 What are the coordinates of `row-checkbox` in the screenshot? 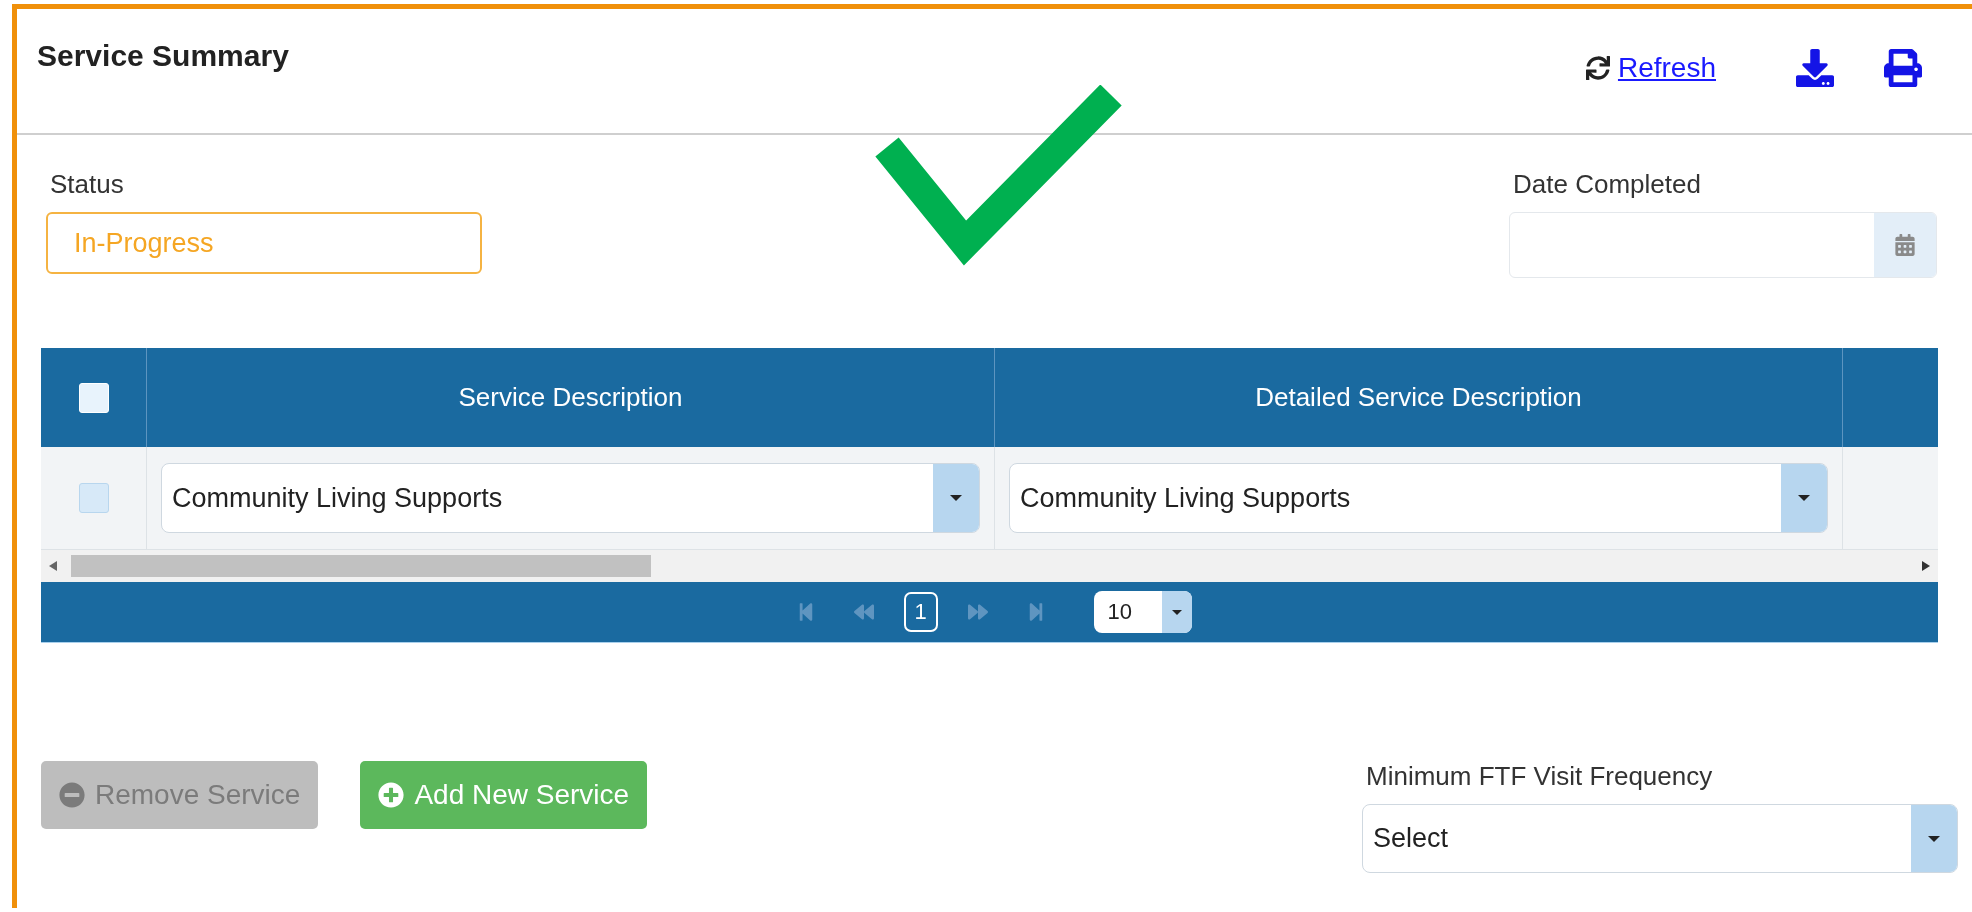 It's located at (93, 498).